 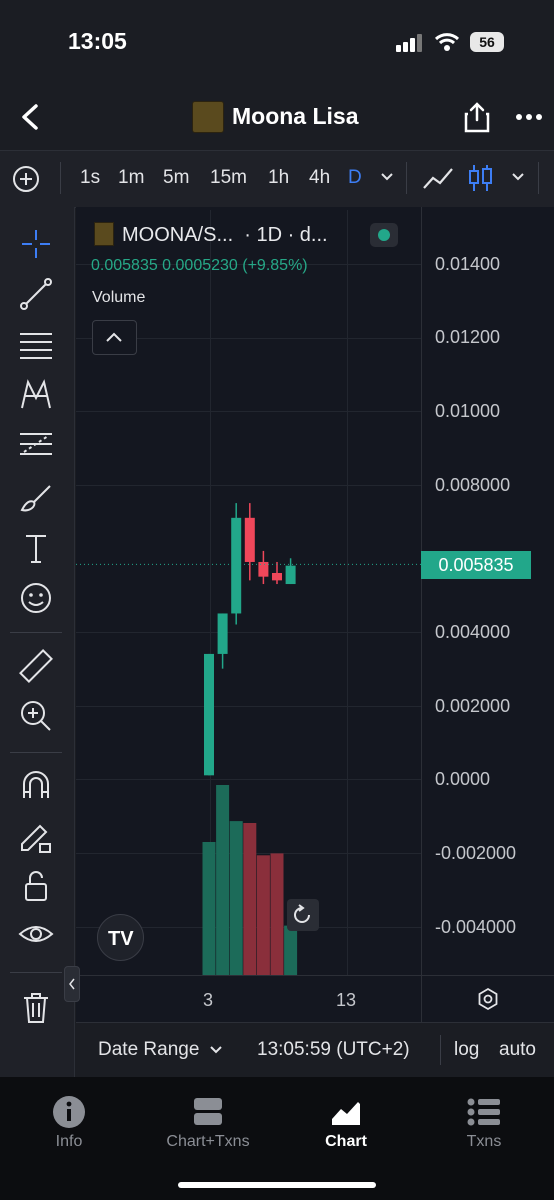 What do you see at coordinates (148, 1050) in the screenshot?
I see `date-range-button: Date Range` at bounding box center [148, 1050].